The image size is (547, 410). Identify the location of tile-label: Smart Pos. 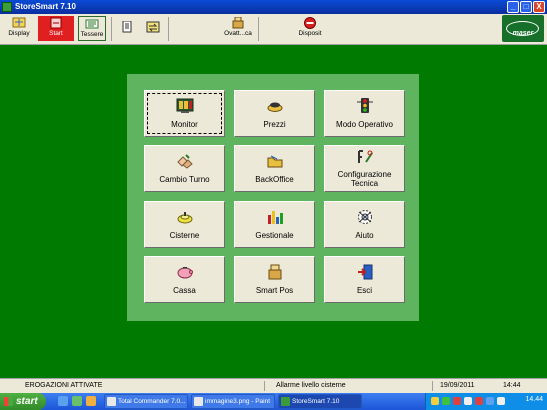
(274, 290).